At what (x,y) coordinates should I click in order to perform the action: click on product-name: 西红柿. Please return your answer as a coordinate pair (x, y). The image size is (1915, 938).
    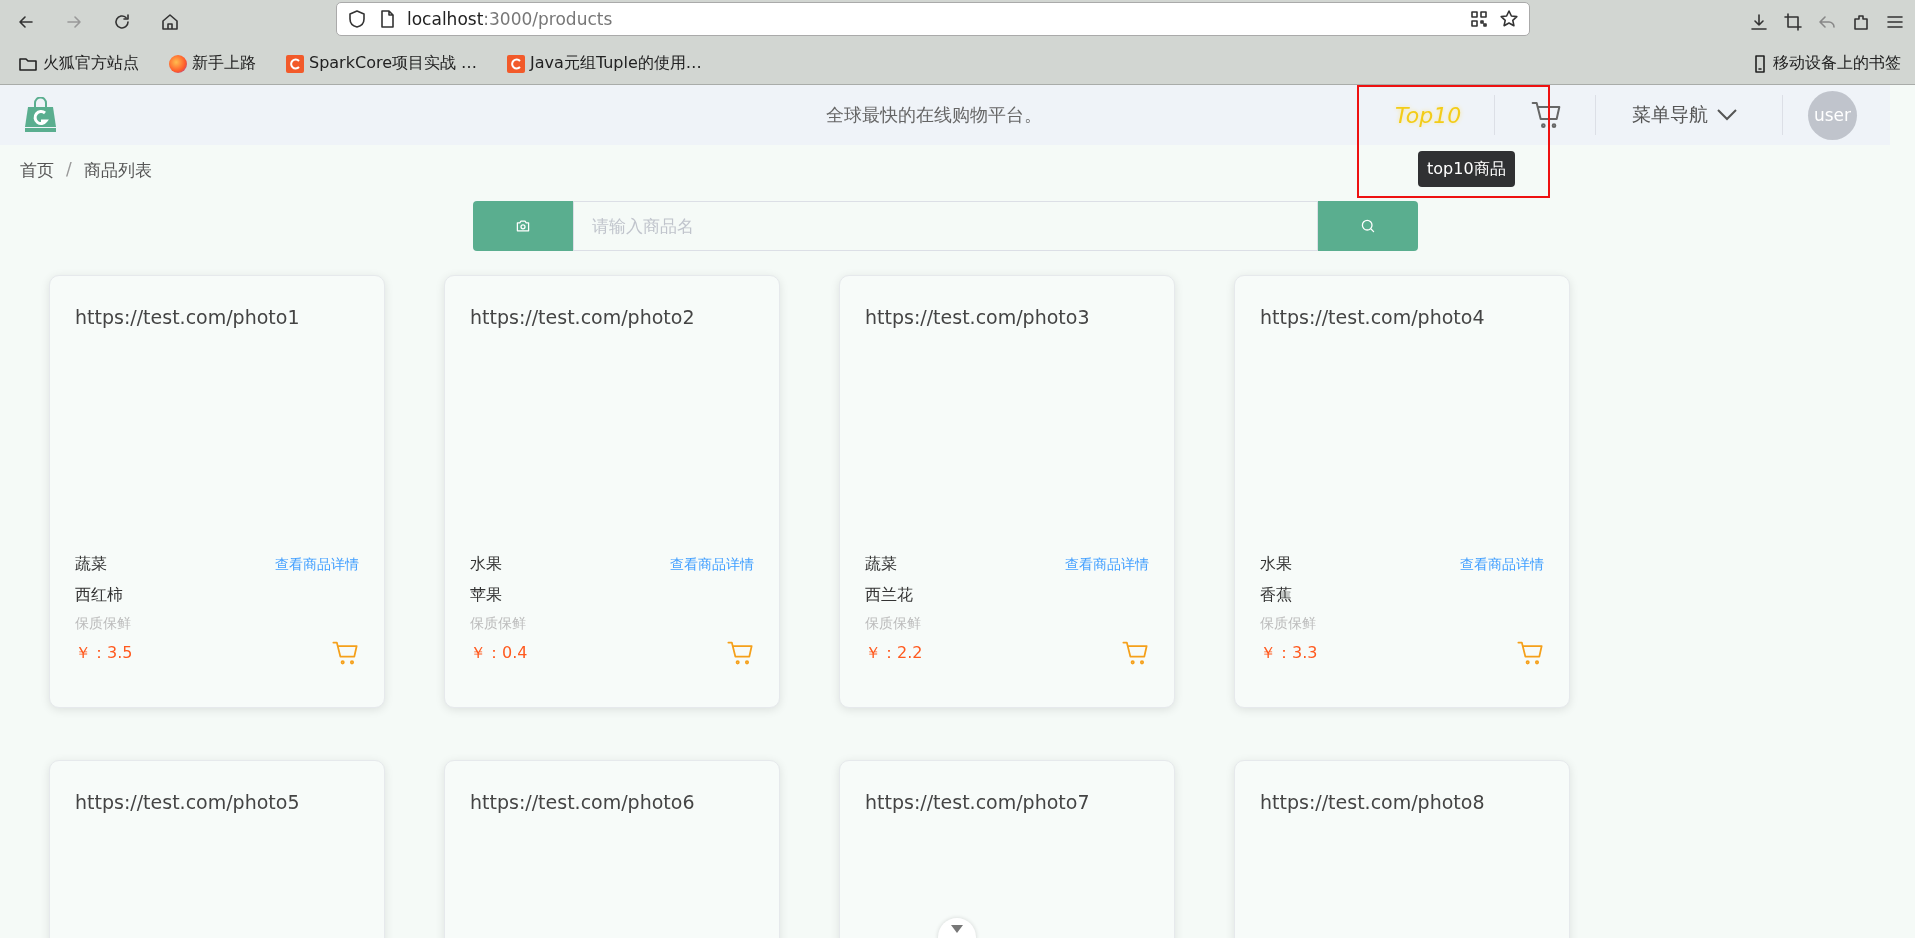
    Looking at the image, I should click on (99, 595).